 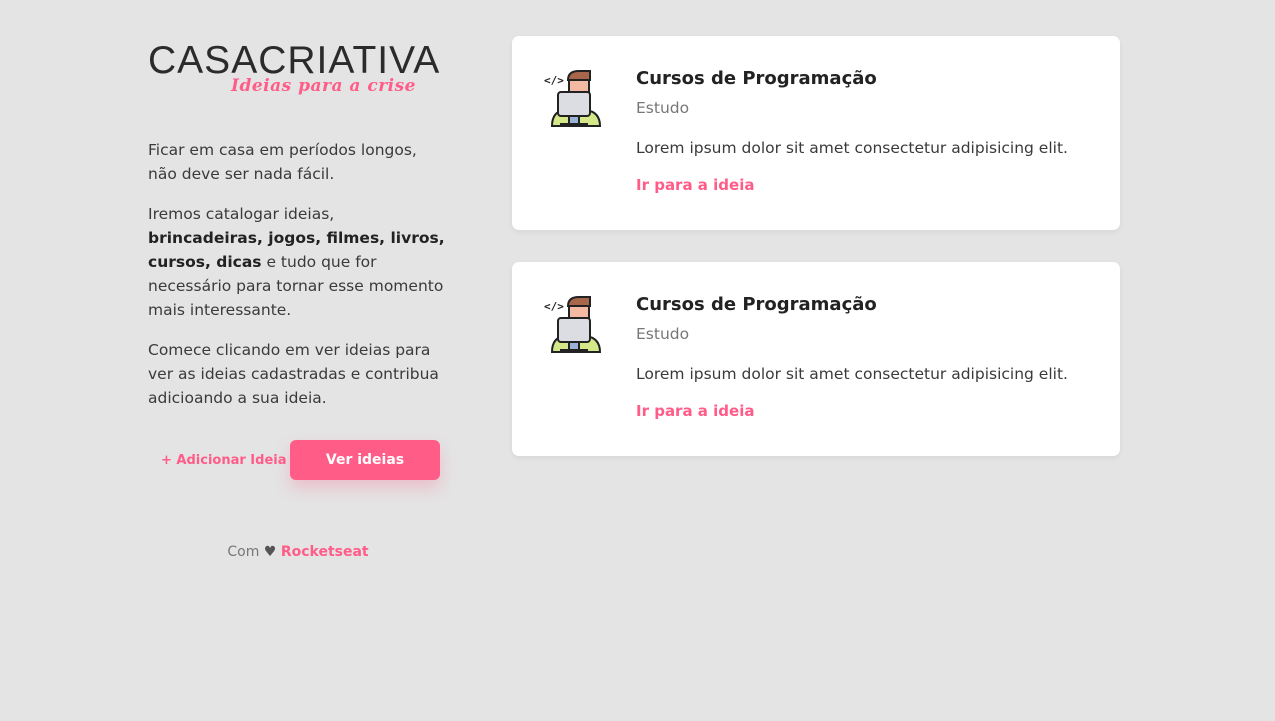 What do you see at coordinates (224, 460) in the screenshot?
I see `add-idea-link: + Adicionar Ideia` at bounding box center [224, 460].